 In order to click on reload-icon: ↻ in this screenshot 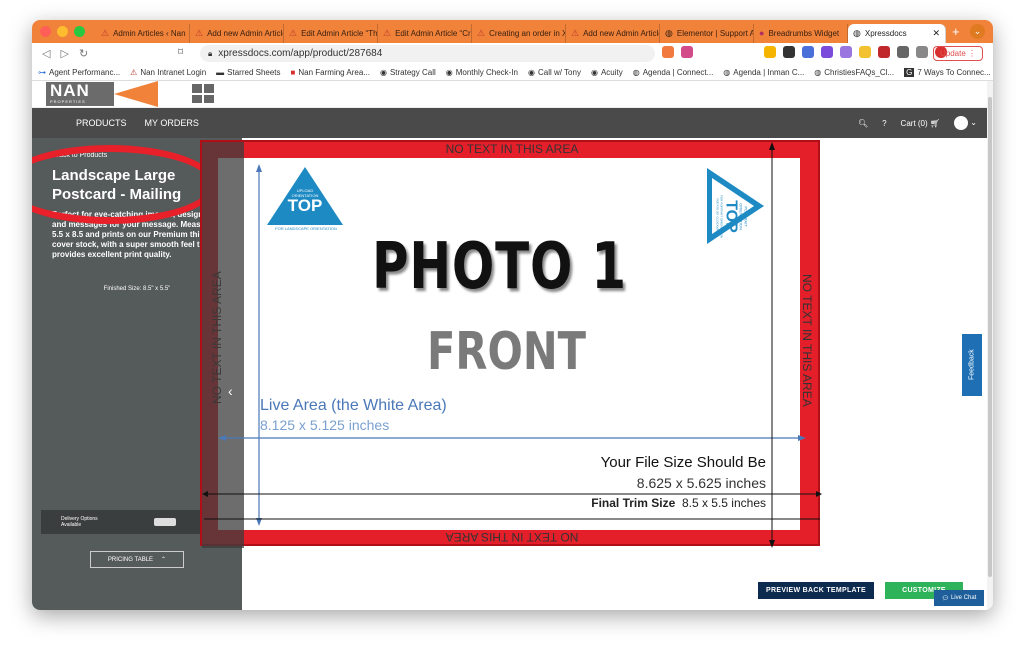, I will do `click(83, 53)`.